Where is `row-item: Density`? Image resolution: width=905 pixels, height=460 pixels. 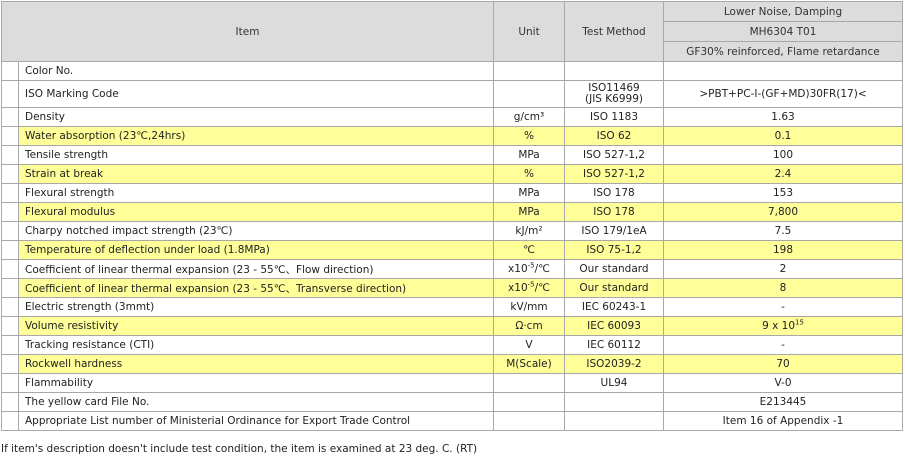
row-item: Density is located at coordinates (256, 117).